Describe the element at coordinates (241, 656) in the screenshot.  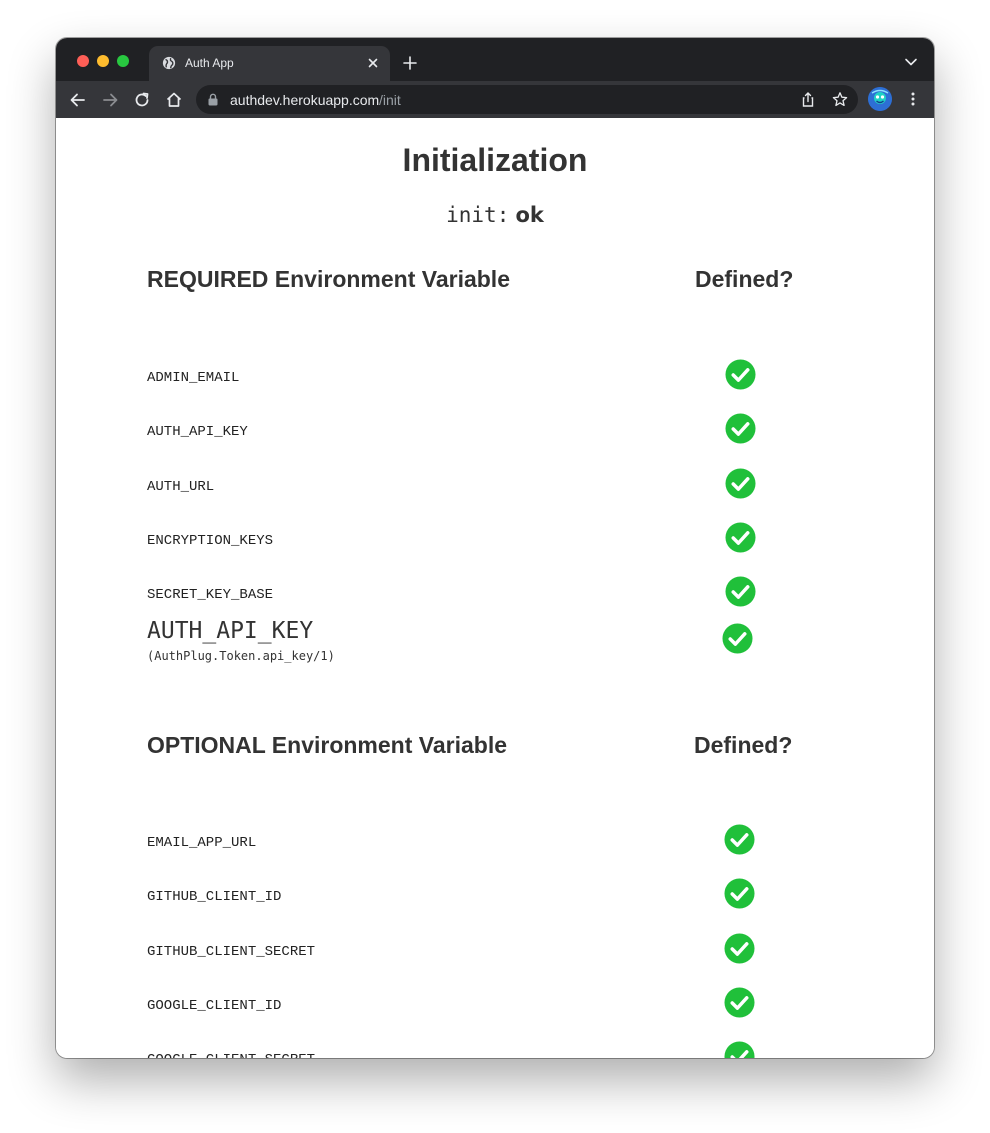
I see `api-key-check-function: (AuthPlug.Token.api_key/1)` at that location.